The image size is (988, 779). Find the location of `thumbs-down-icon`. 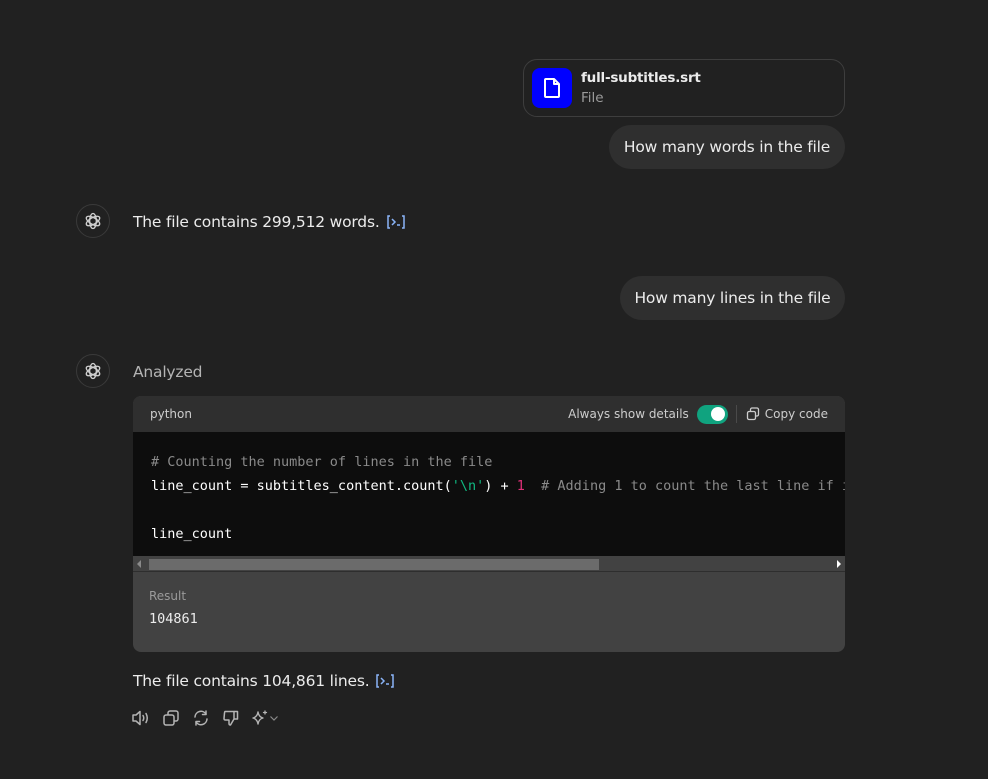

thumbs-down-icon is located at coordinates (231, 718).